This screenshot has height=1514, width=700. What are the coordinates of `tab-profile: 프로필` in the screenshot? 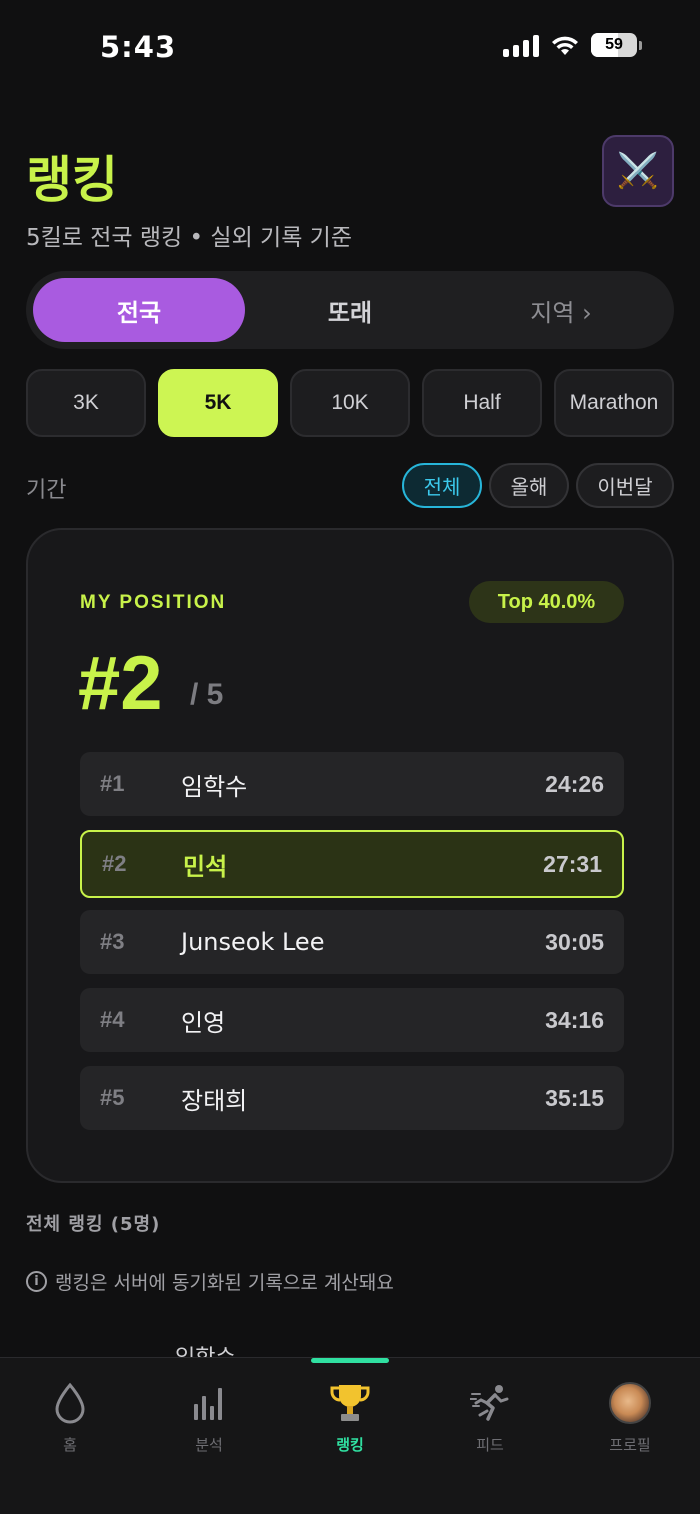 It's located at (630, 1420).